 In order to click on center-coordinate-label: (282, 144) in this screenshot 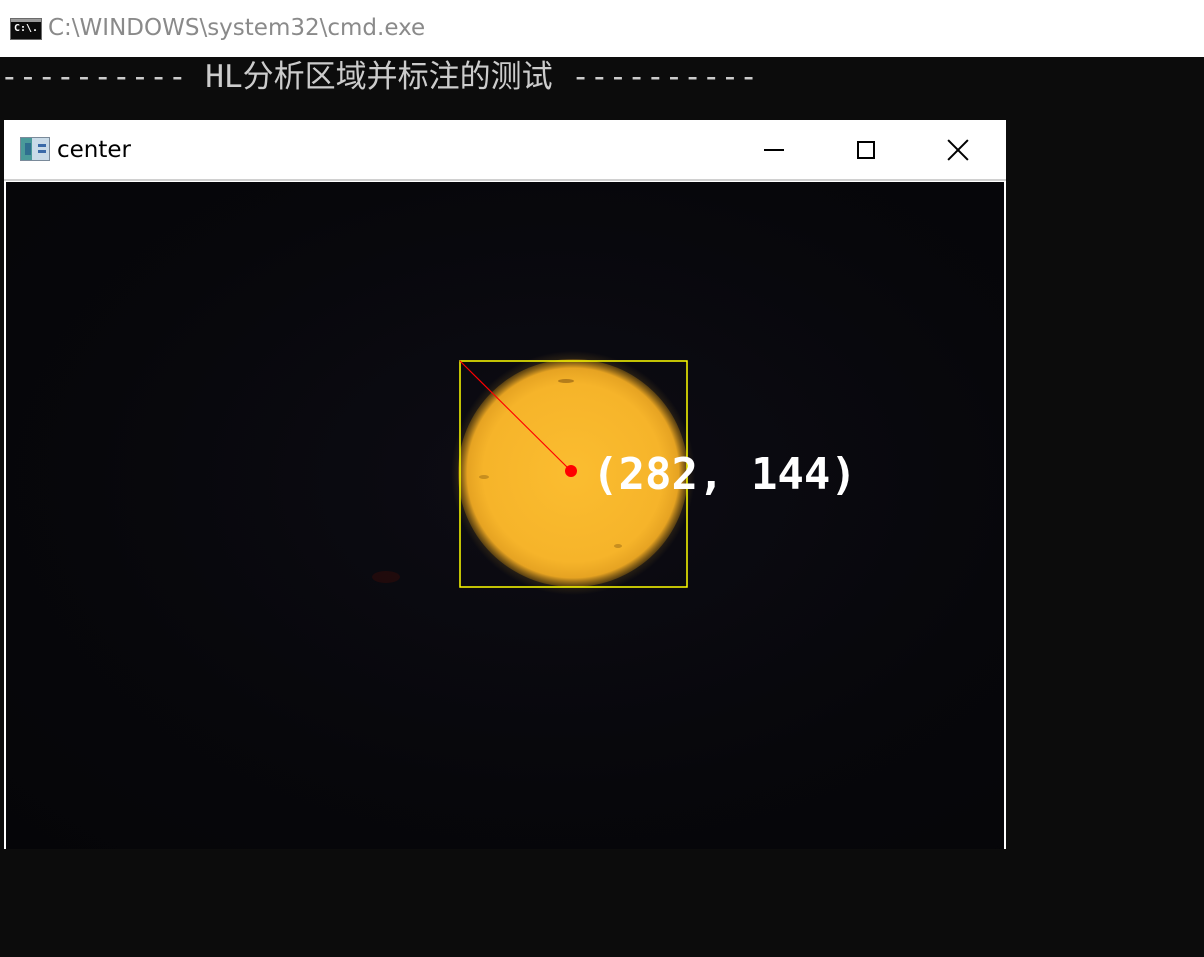, I will do `click(724, 474)`.